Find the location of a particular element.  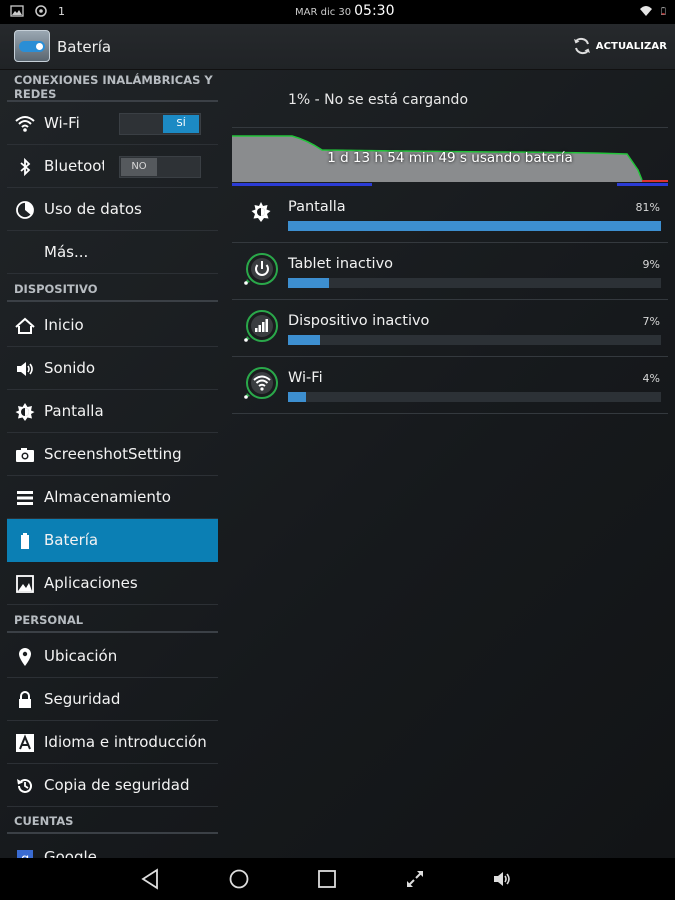

status-date: MAR dic 30 is located at coordinates (323, 12).